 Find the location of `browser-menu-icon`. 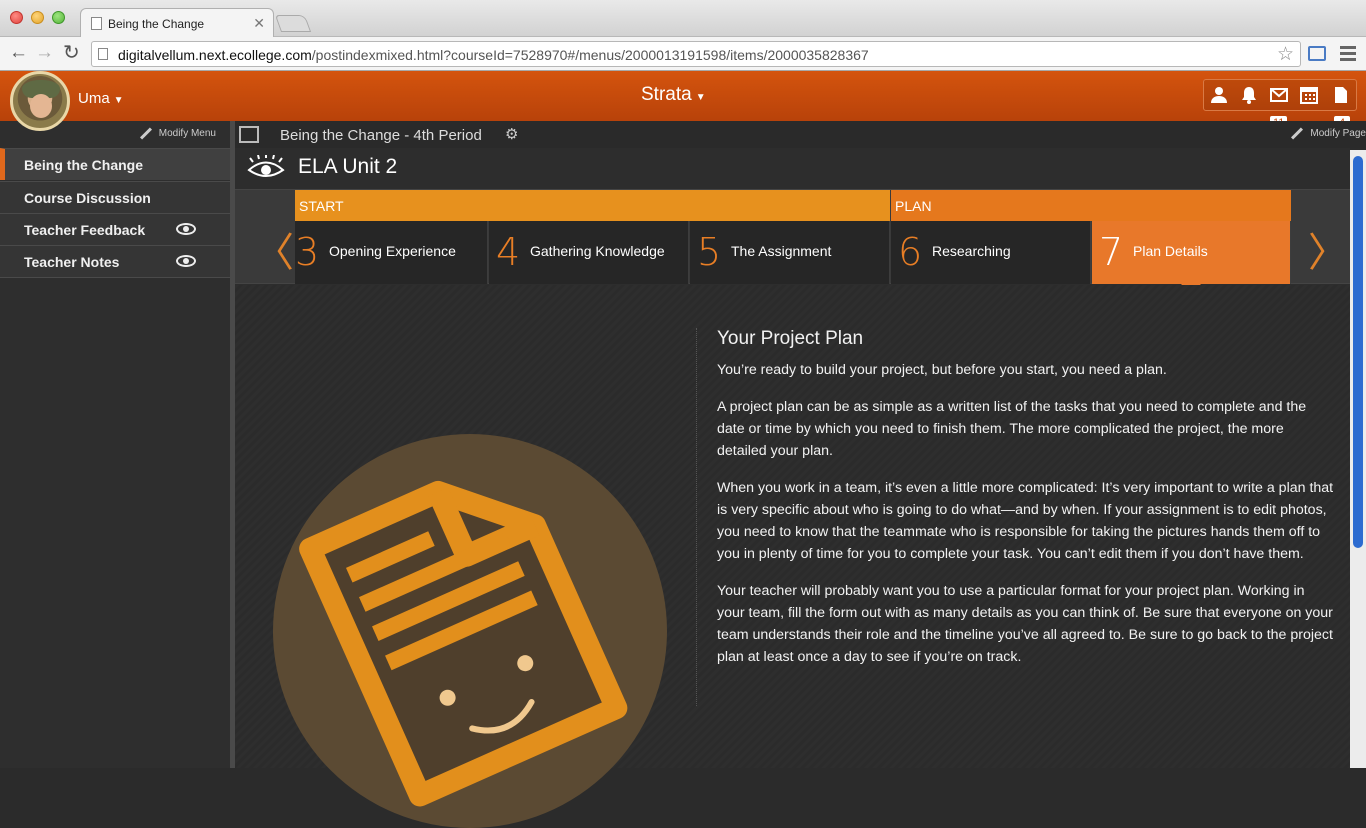

browser-menu-icon is located at coordinates (1348, 55).